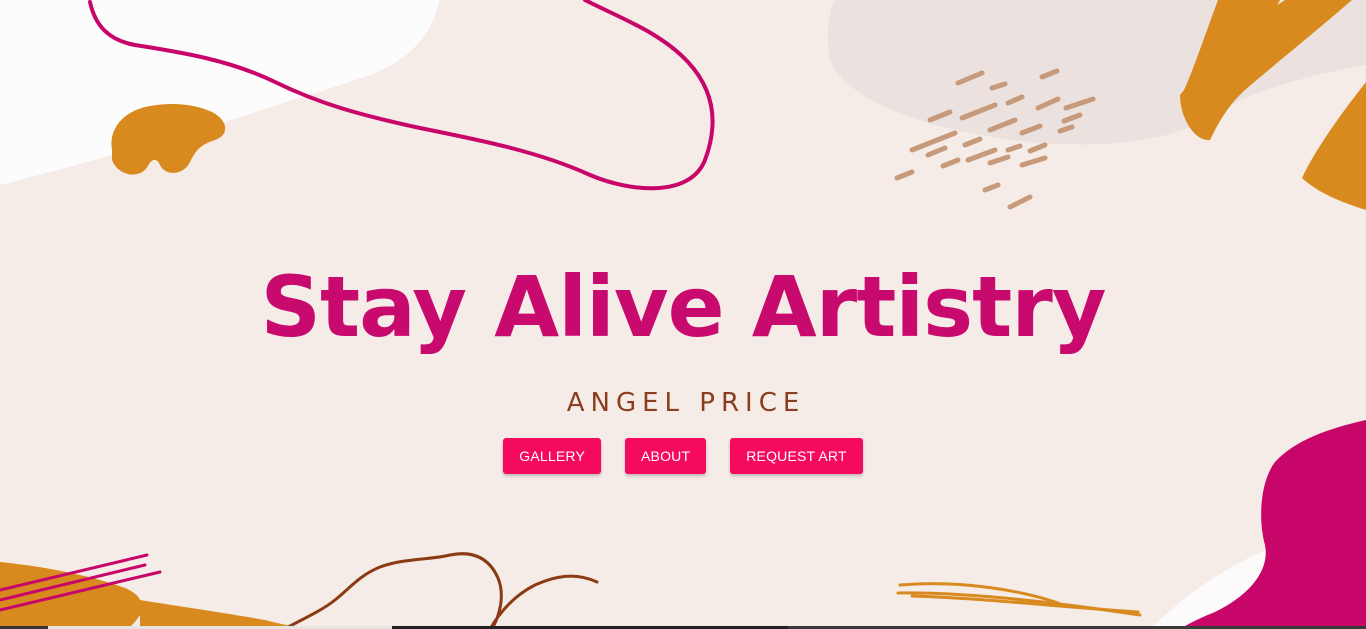 This screenshot has height=629, width=1366. What do you see at coordinates (686, 403) in the screenshot?
I see `artist-name: ANGEL PRICE` at bounding box center [686, 403].